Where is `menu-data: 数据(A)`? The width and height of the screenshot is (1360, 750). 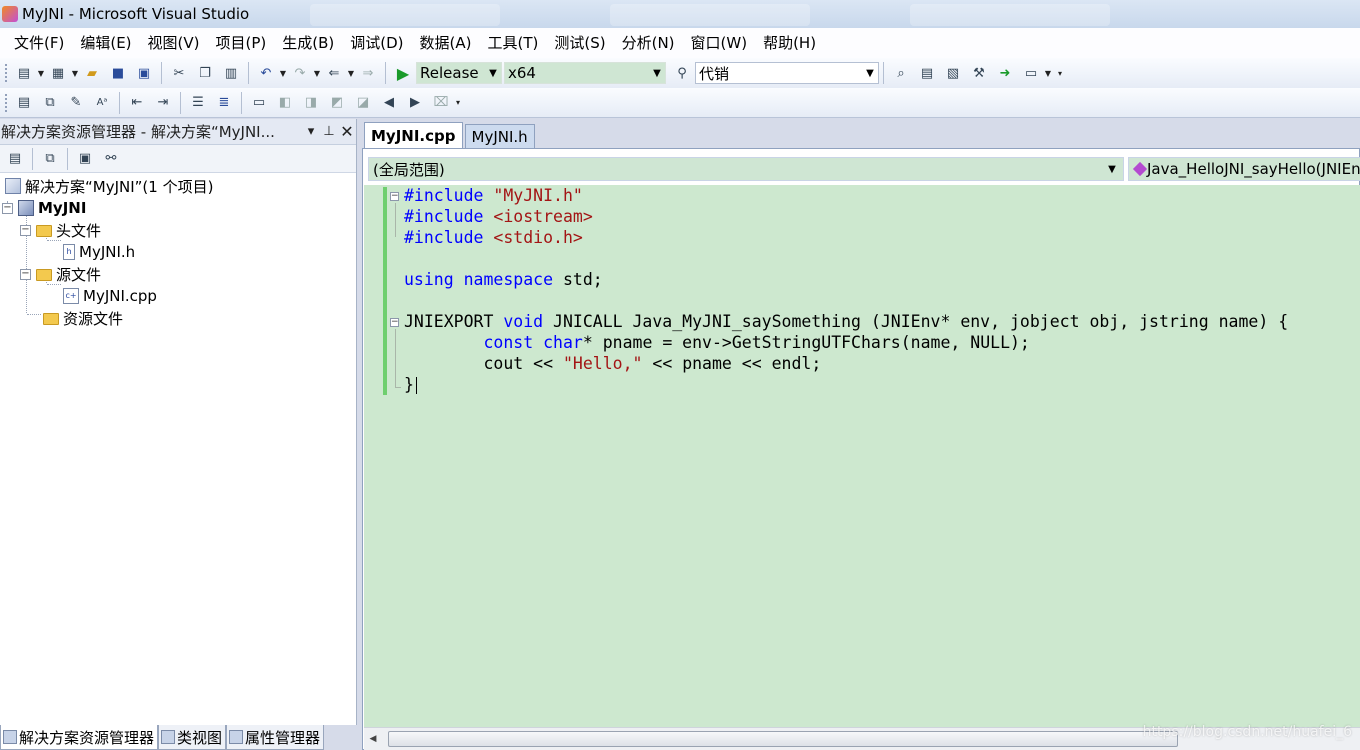
menu-data: 数据(A) is located at coordinates (446, 43).